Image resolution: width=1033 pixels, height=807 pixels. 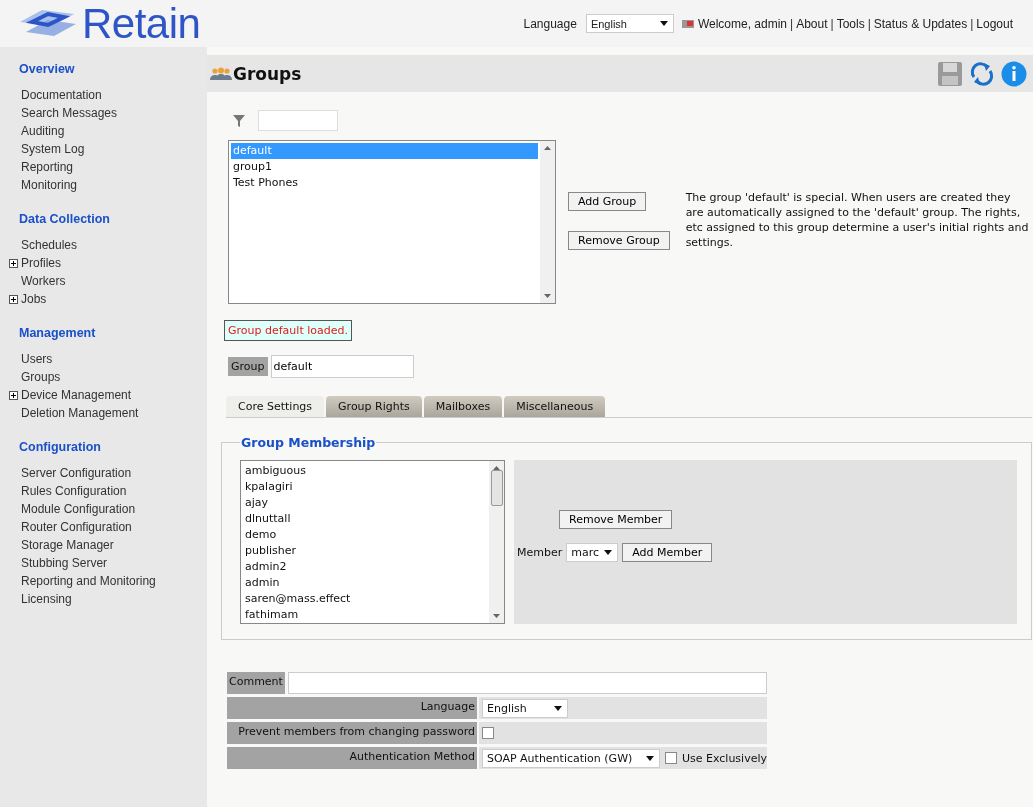 I want to click on member-option: dlnuttall, so click(x=365, y=519).